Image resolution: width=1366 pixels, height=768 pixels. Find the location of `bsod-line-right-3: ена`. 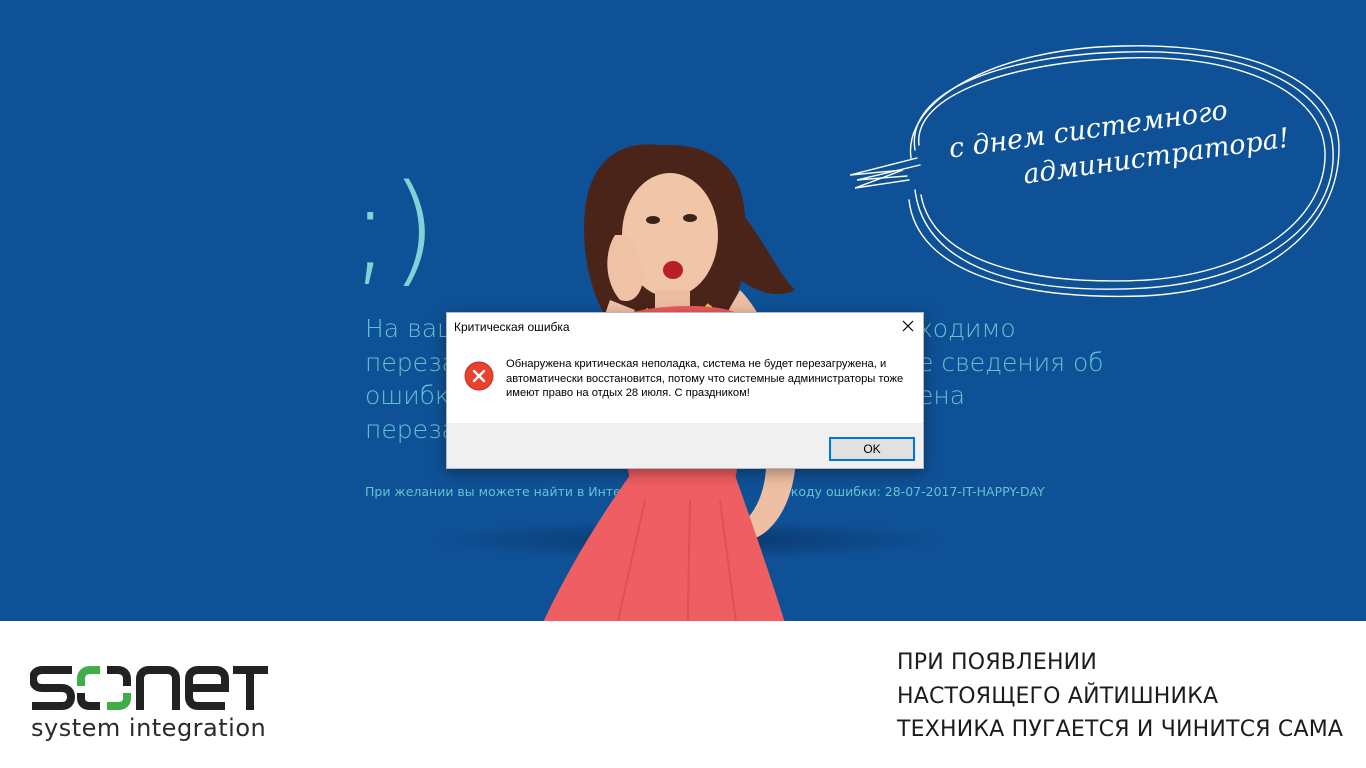

bsod-line-right-3: ена is located at coordinates (942, 395).